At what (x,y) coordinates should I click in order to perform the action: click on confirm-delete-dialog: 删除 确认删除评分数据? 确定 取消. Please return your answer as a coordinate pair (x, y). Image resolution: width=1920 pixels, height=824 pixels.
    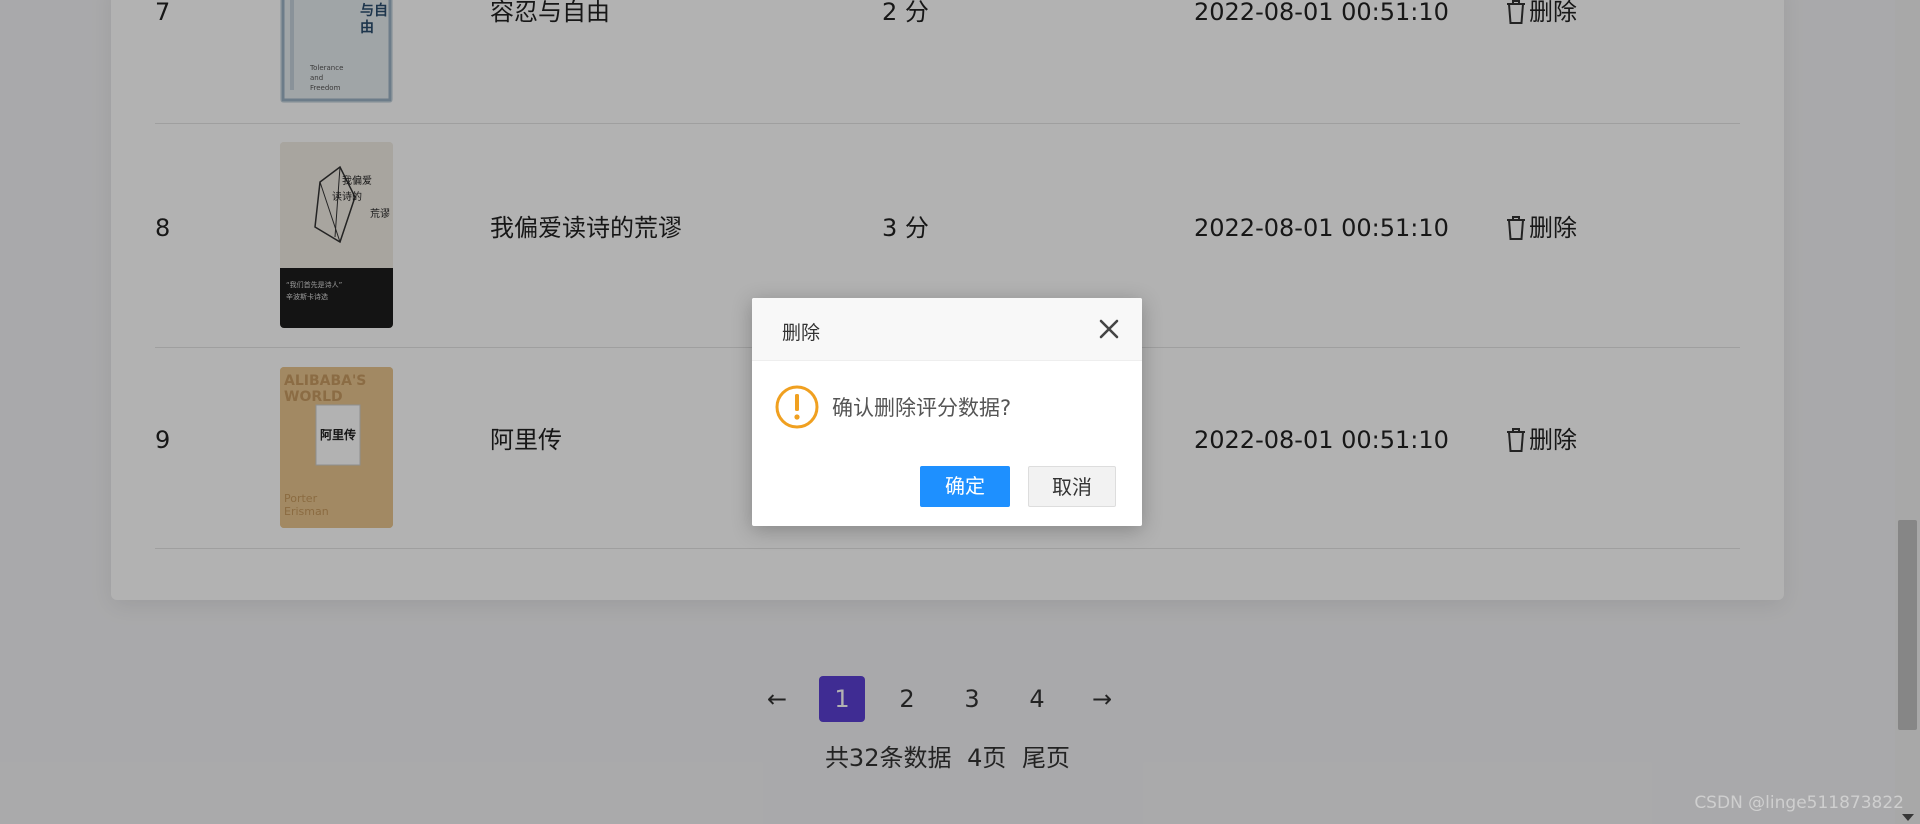
    Looking at the image, I should click on (947, 412).